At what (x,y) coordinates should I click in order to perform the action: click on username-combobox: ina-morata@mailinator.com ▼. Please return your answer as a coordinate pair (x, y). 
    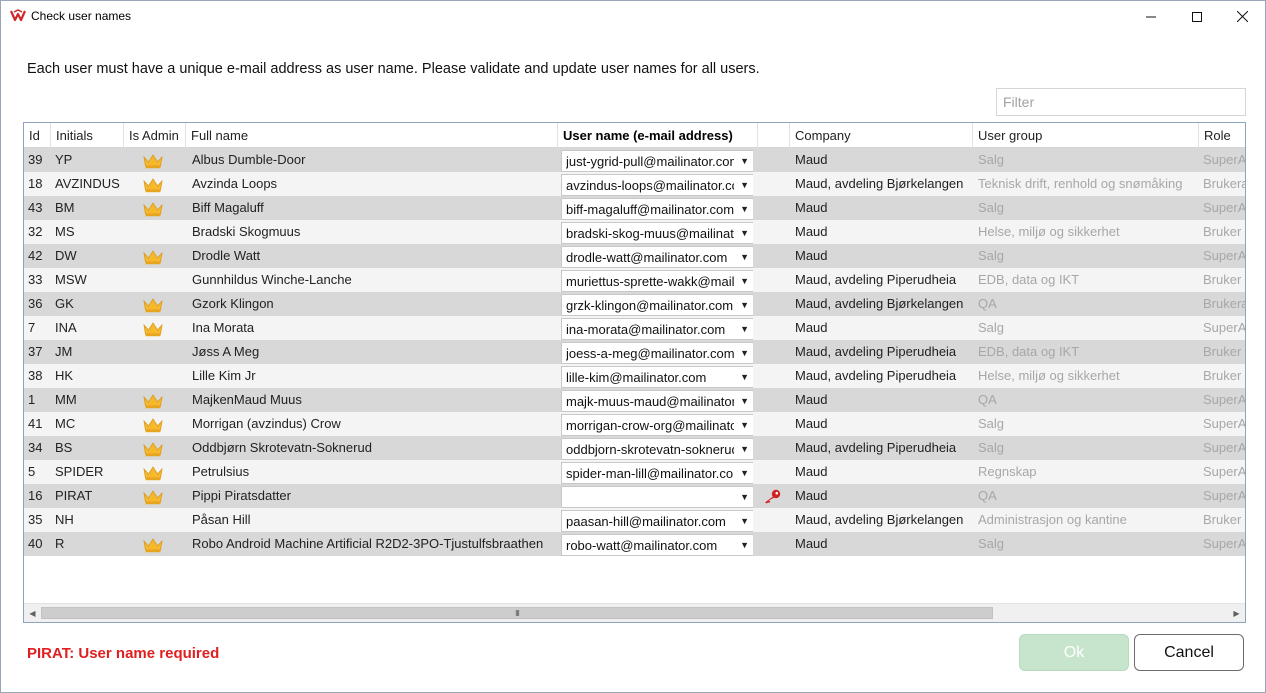
    Looking at the image, I should click on (657, 329).